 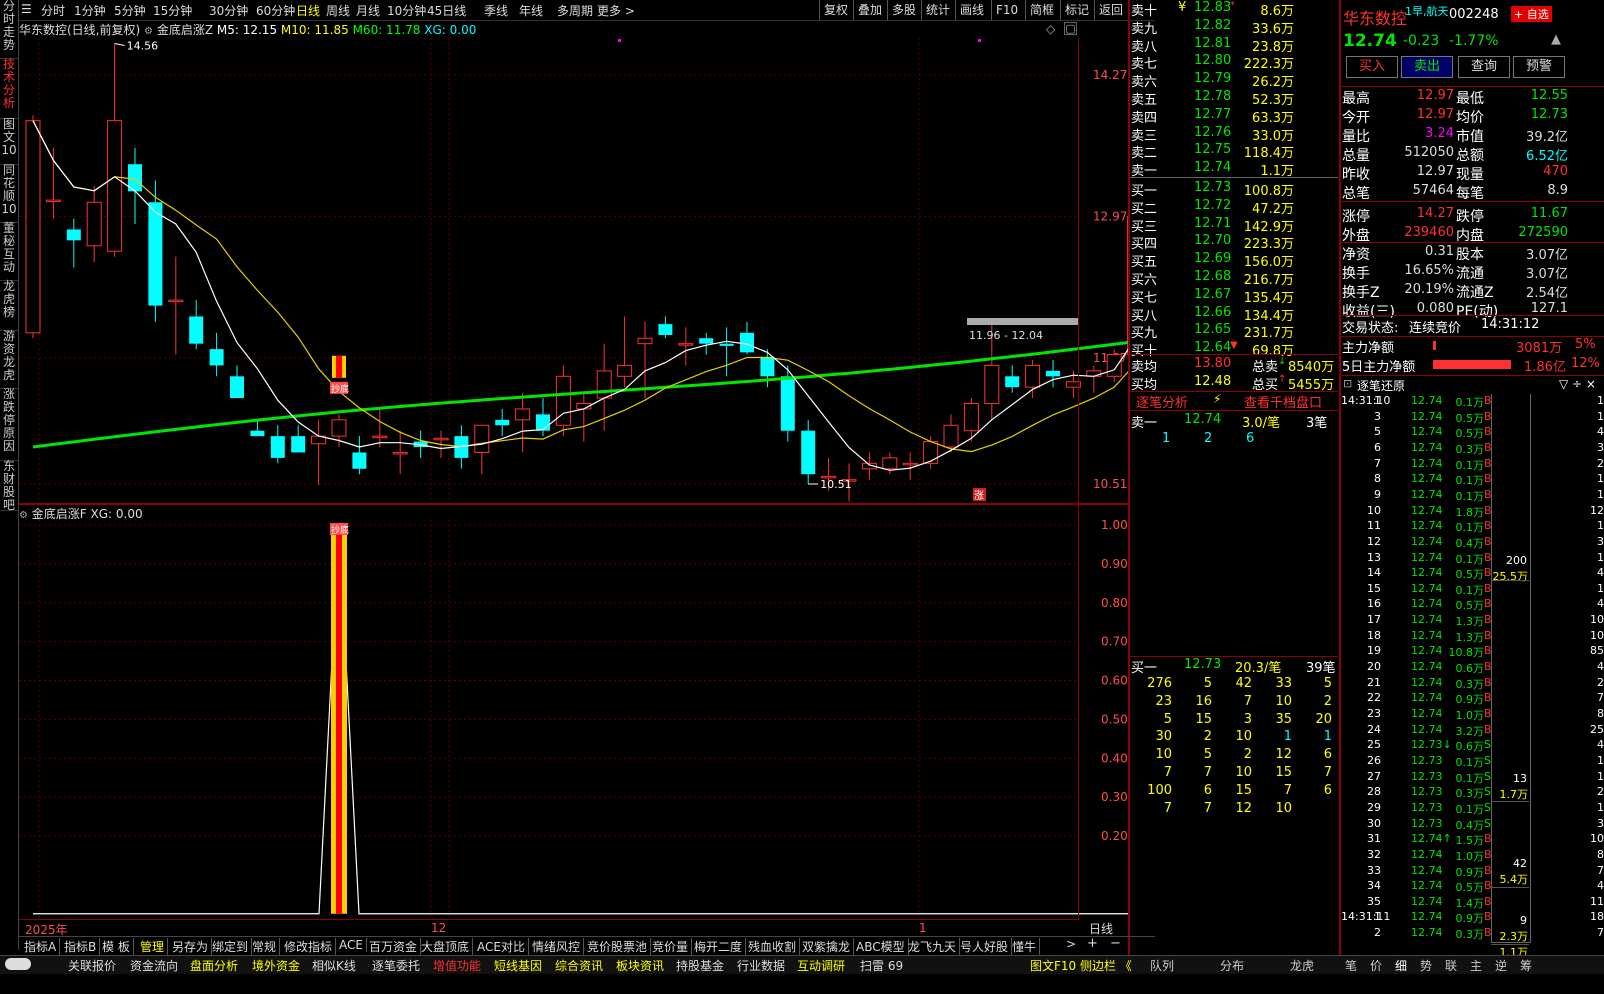 What do you see at coordinates (26, 9) in the screenshot?
I see `menu-icon: ☰` at bounding box center [26, 9].